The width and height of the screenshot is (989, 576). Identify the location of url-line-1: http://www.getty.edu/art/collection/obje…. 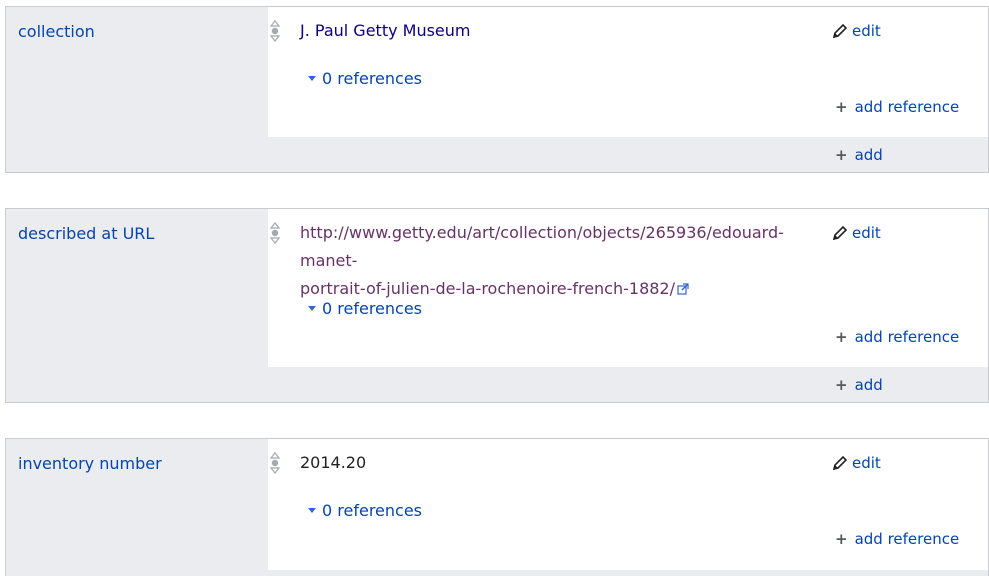
(542, 246).